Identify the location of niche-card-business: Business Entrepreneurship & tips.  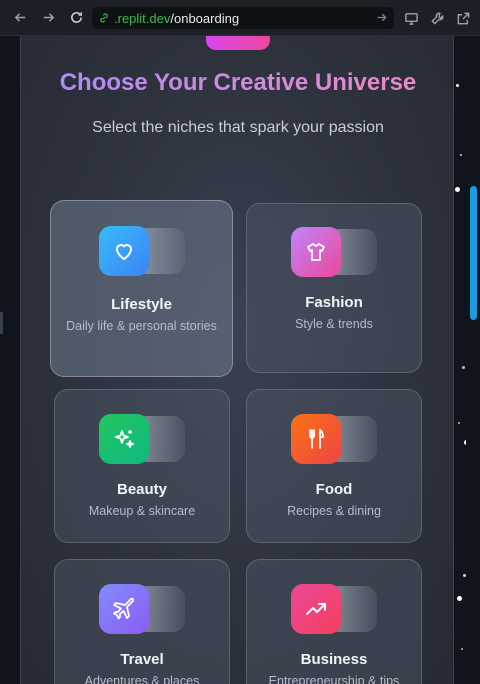
(334, 621).